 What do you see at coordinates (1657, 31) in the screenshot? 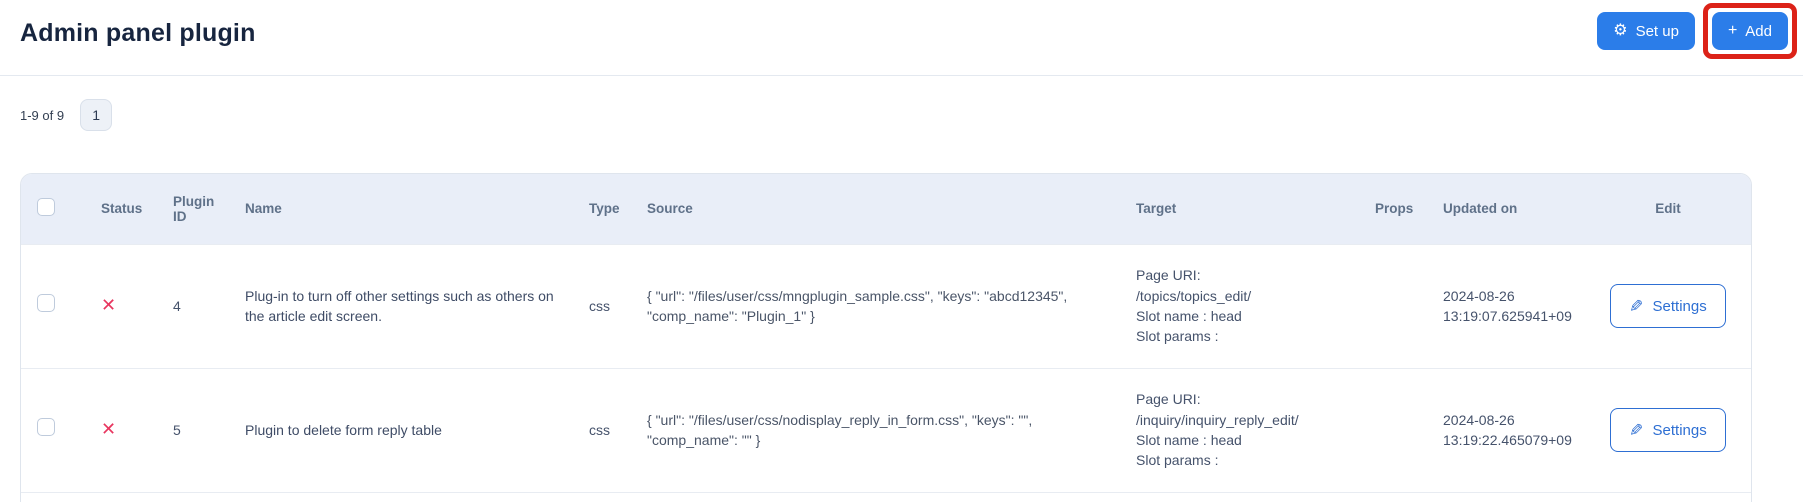
I see `setup-button-label: Set up` at bounding box center [1657, 31].